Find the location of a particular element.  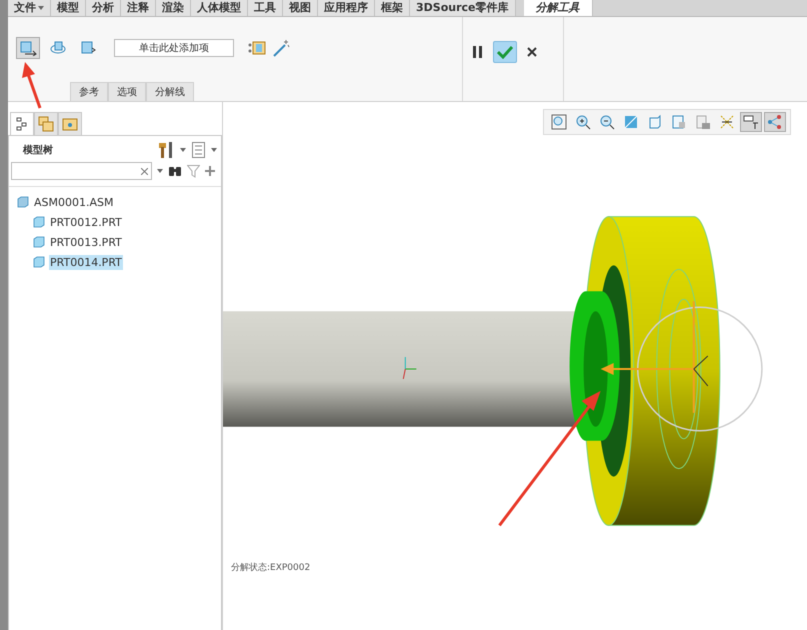

tree-item: PRT0012.PRT is located at coordinates (86, 222).